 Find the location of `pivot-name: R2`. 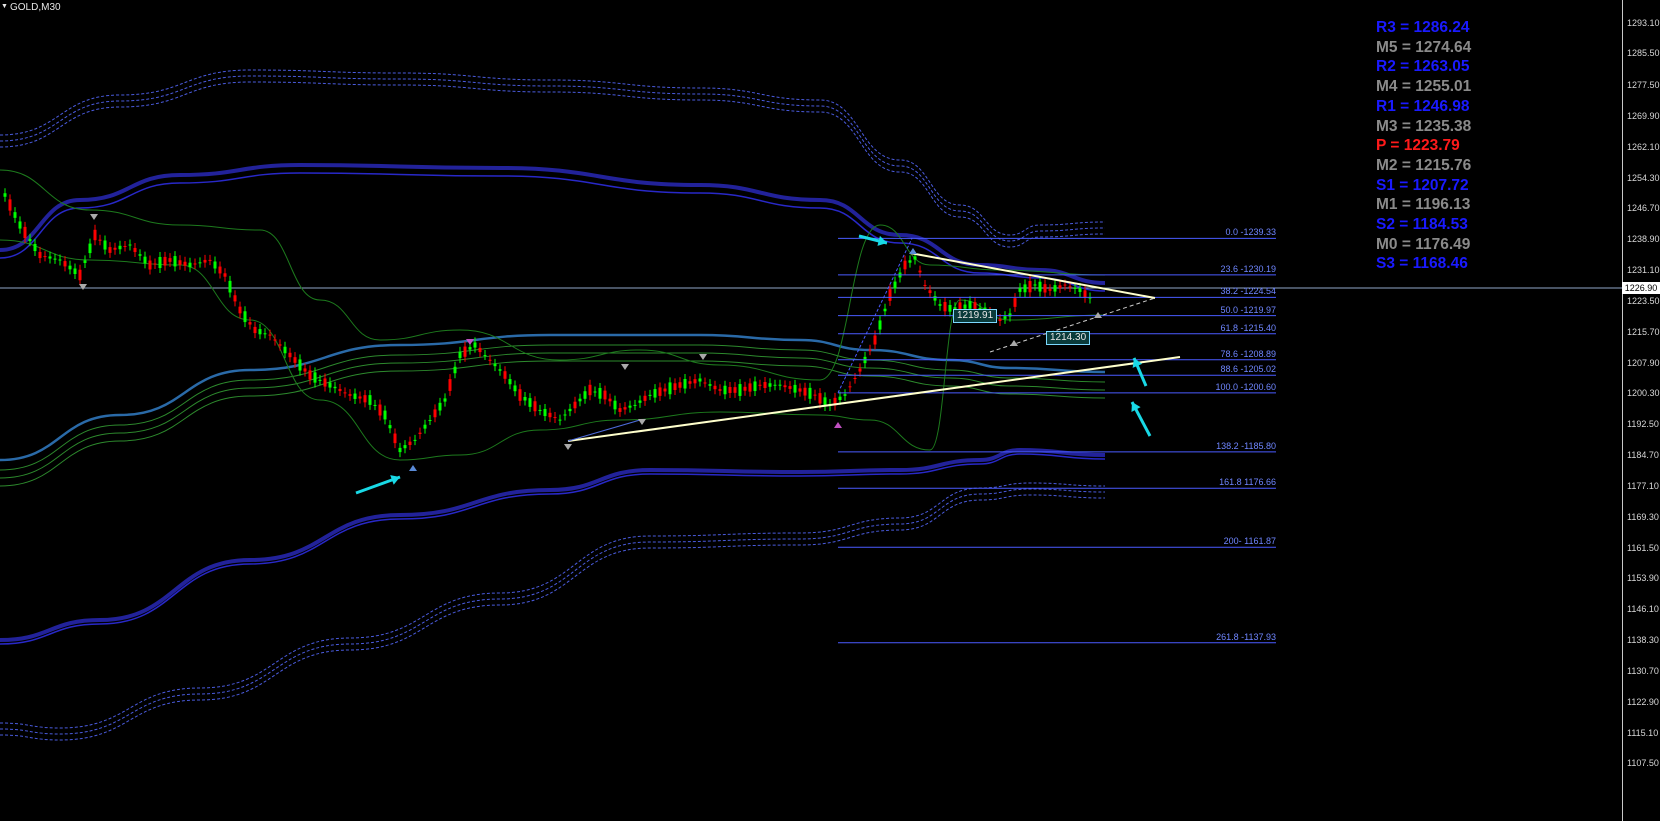

pivot-name: R2 is located at coordinates (1386, 67).